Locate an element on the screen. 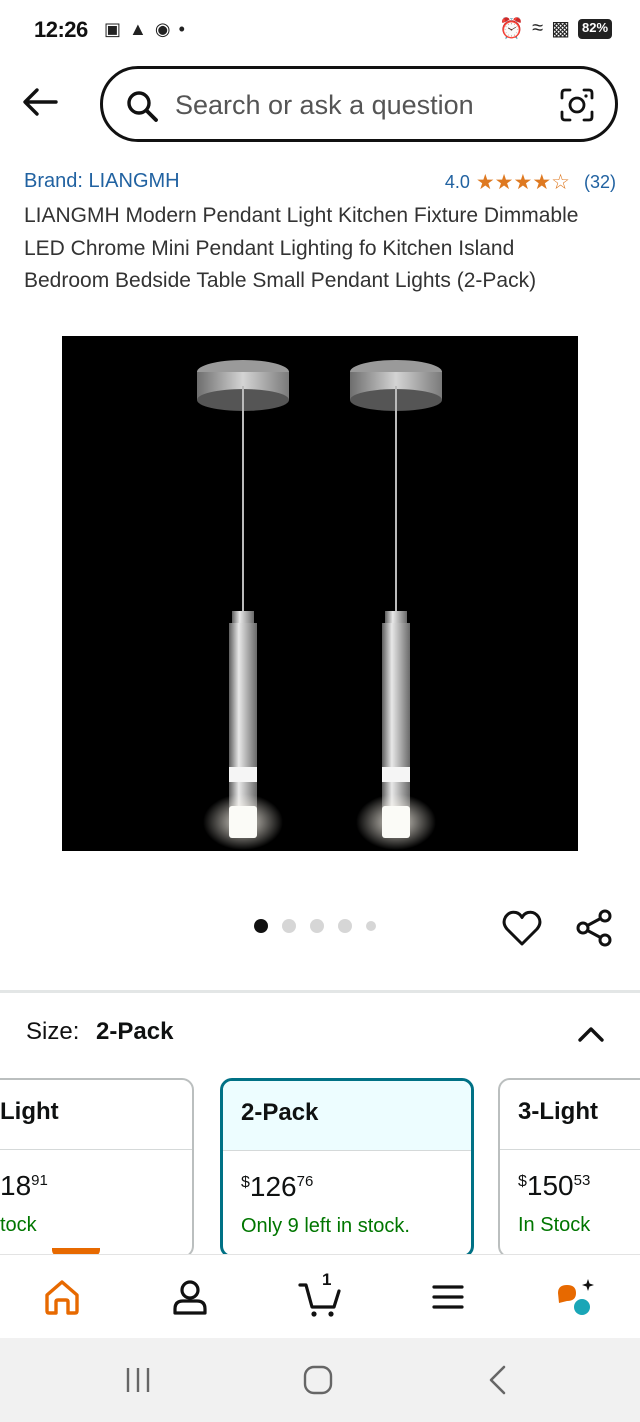  share-button is located at coordinates (594, 928).